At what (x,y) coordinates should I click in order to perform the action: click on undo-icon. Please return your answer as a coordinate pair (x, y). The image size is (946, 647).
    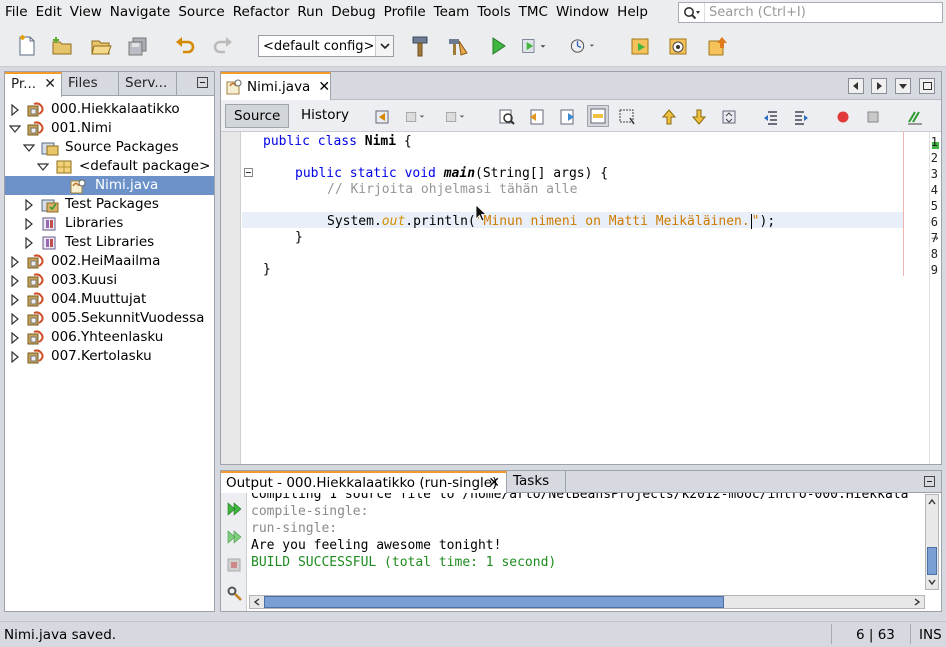
    Looking at the image, I should click on (185, 46).